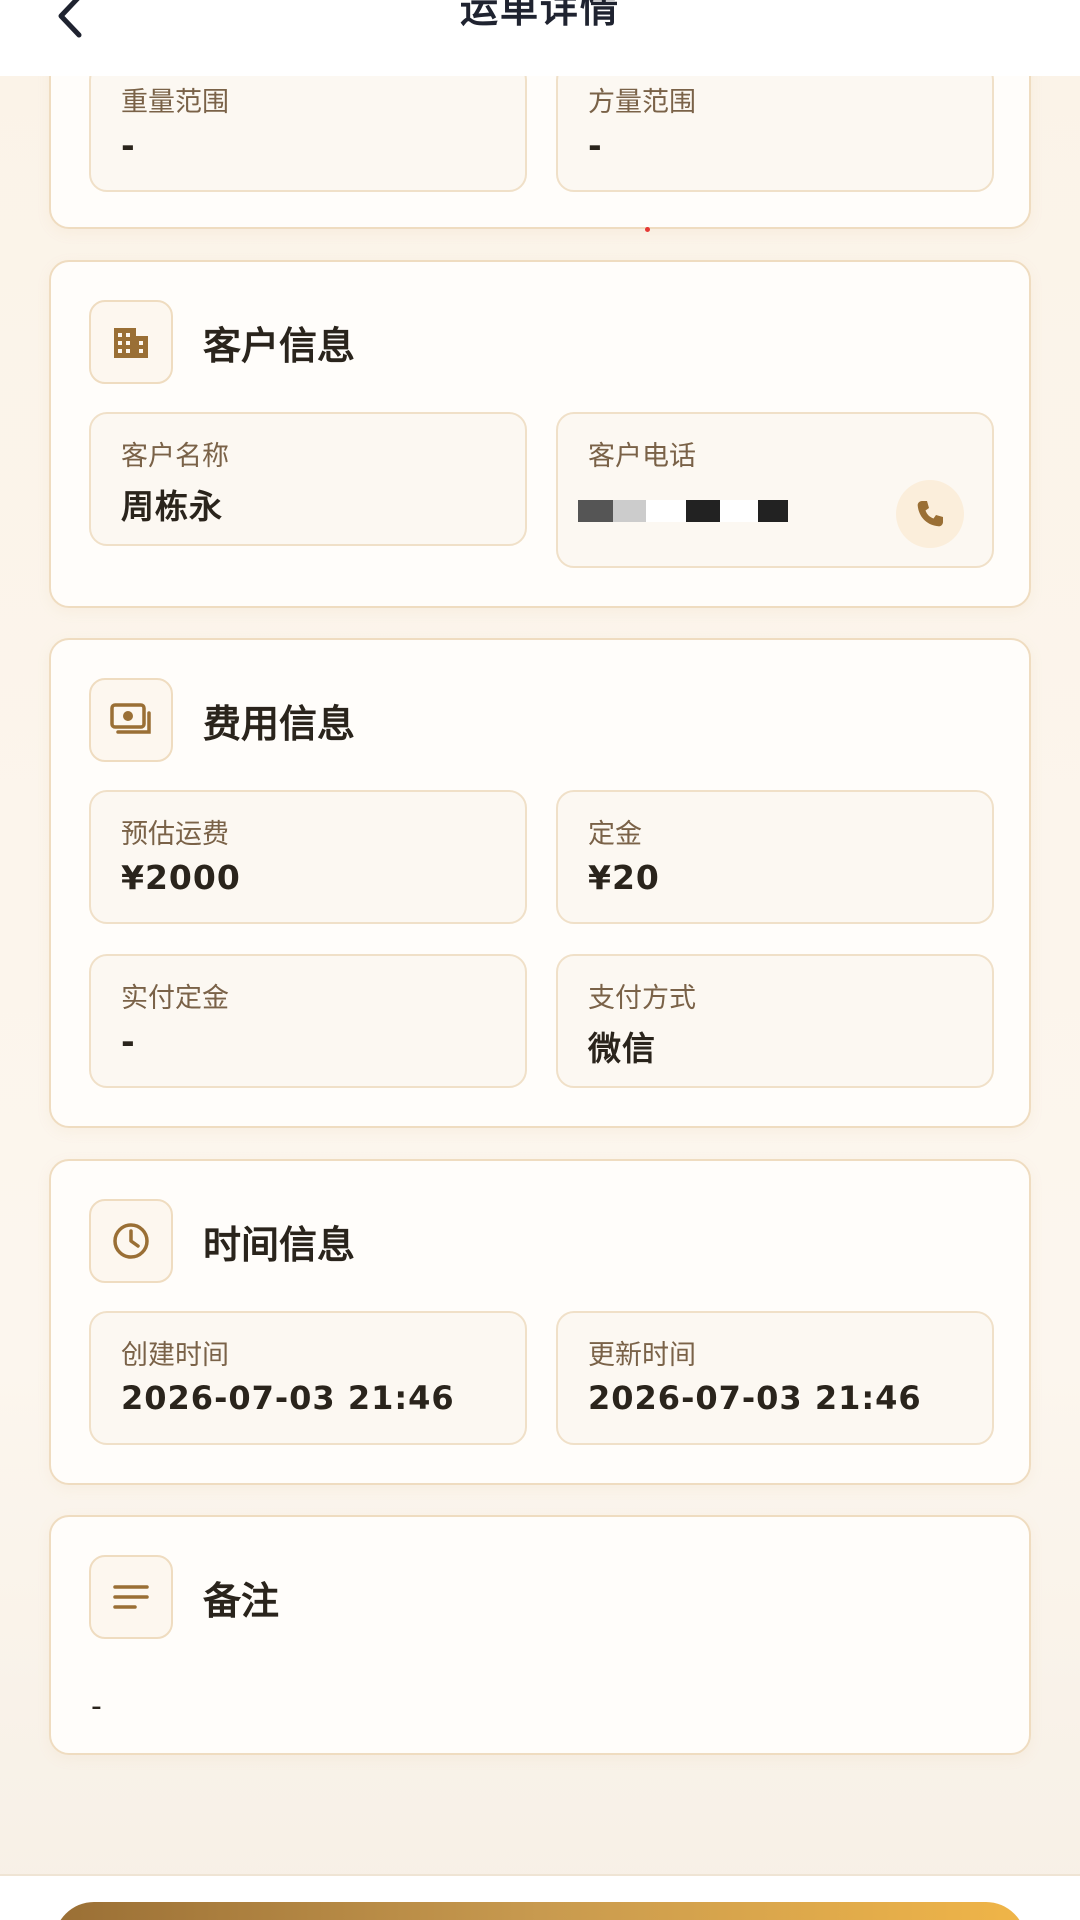 The width and height of the screenshot is (1080, 1920). I want to click on call-button, so click(930, 514).